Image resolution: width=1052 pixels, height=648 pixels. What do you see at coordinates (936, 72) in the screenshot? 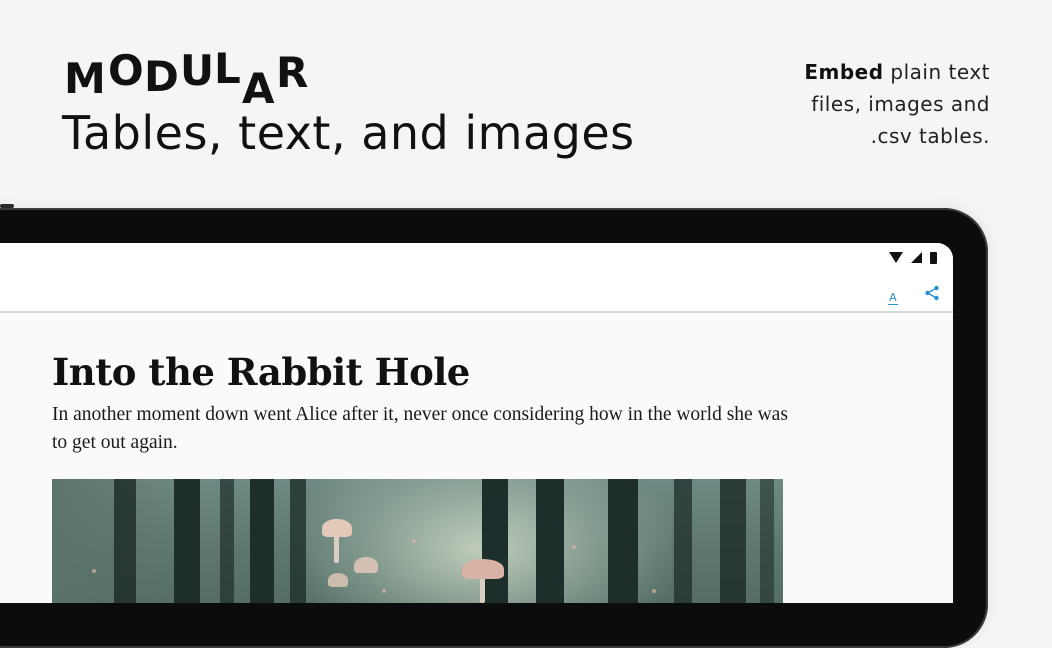
I see `tagline-line-1-rest: plain text` at bounding box center [936, 72].